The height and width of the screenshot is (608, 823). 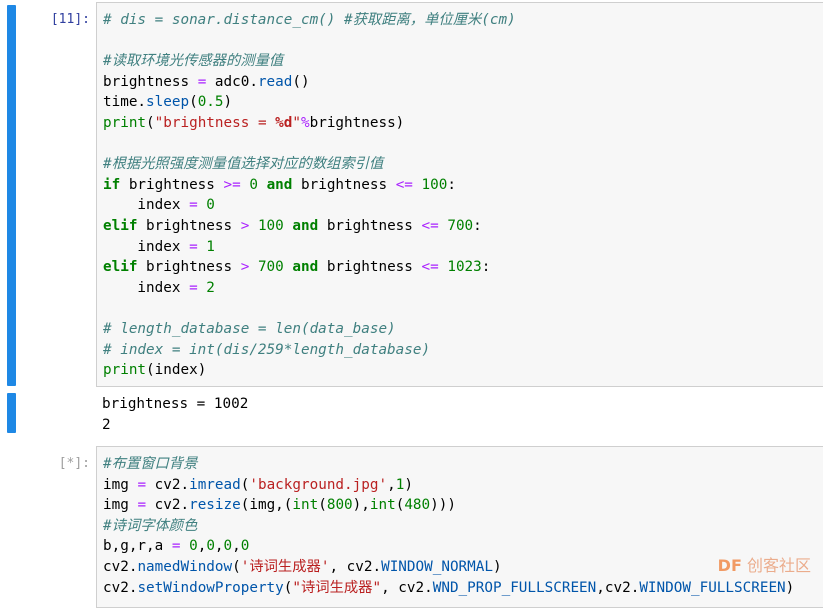 What do you see at coordinates (382, 505) in the screenshot?
I see `code-token: int` at bounding box center [382, 505].